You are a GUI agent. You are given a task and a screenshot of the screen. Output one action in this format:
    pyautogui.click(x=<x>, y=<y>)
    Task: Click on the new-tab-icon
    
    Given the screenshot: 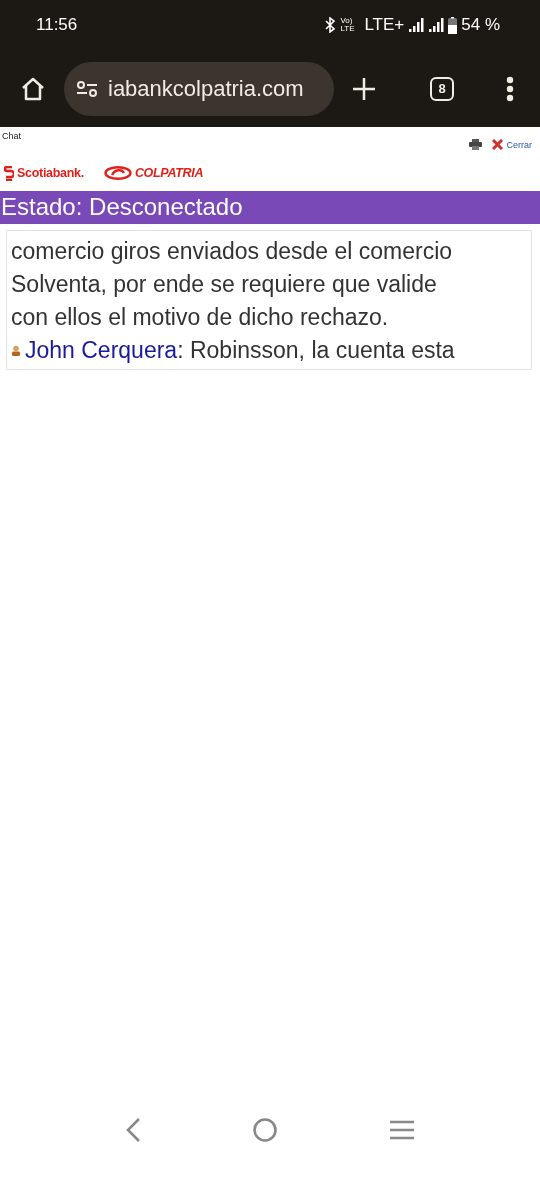 What is the action you would take?
    pyautogui.click(x=364, y=88)
    